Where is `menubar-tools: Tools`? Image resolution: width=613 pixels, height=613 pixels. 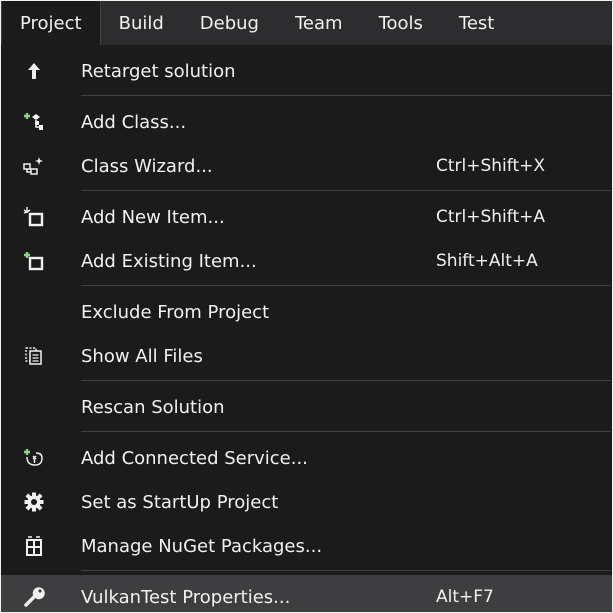 menubar-tools: Tools is located at coordinates (401, 23).